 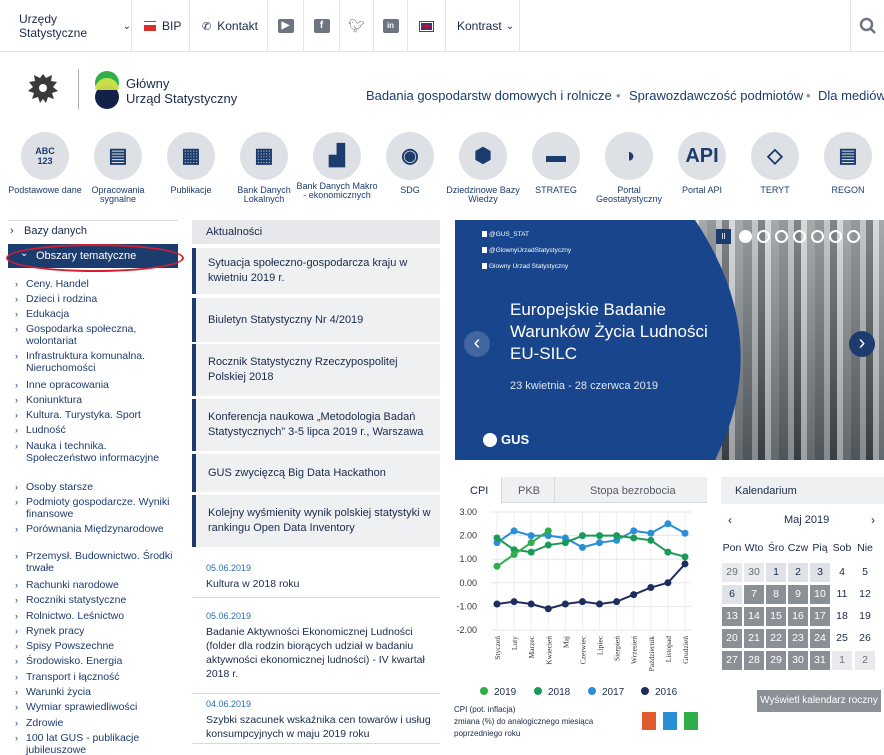 I want to click on sidebar-topic-item: › Roczniki statystyczne, so click(x=96, y=600).